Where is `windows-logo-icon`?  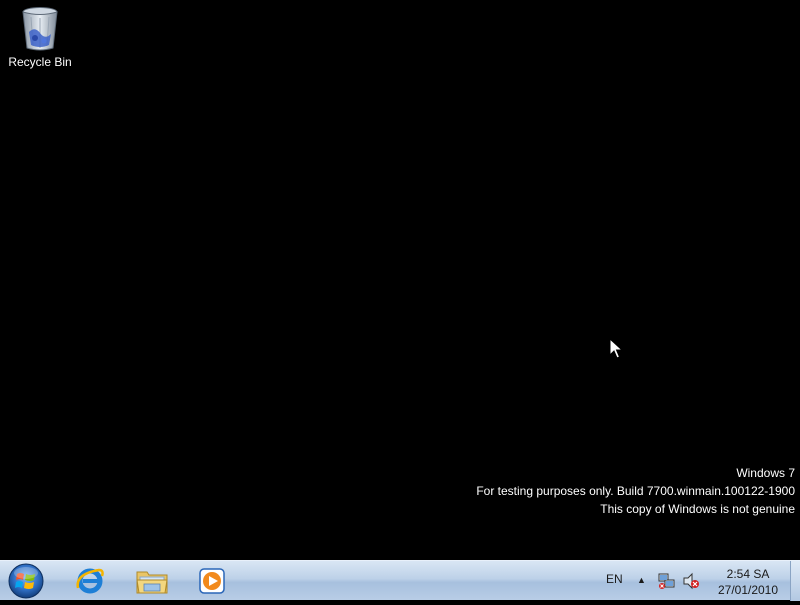 windows-logo-icon is located at coordinates (26, 581).